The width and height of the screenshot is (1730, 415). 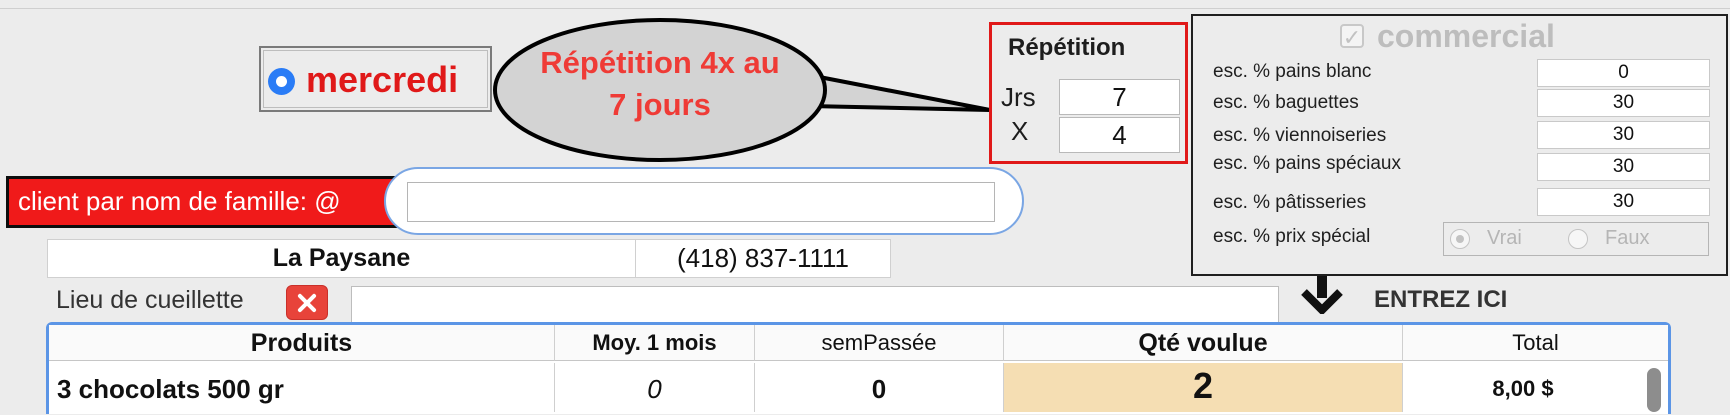 I want to click on column-header-moyenne: Moy. 1 mois, so click(x=655, y=343).